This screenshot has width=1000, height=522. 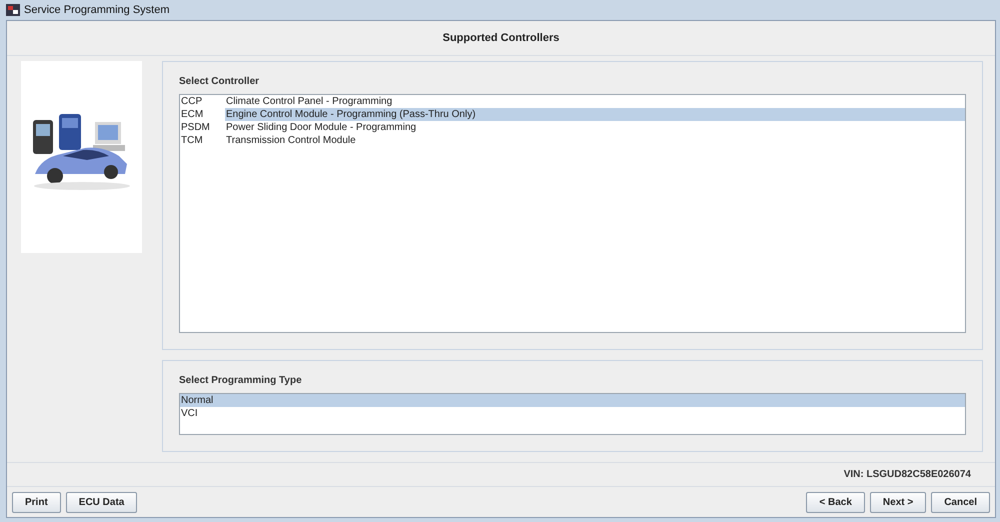 I want to click on controller-item: Climate Control Panel - Programming, so click(x=595, y=101).